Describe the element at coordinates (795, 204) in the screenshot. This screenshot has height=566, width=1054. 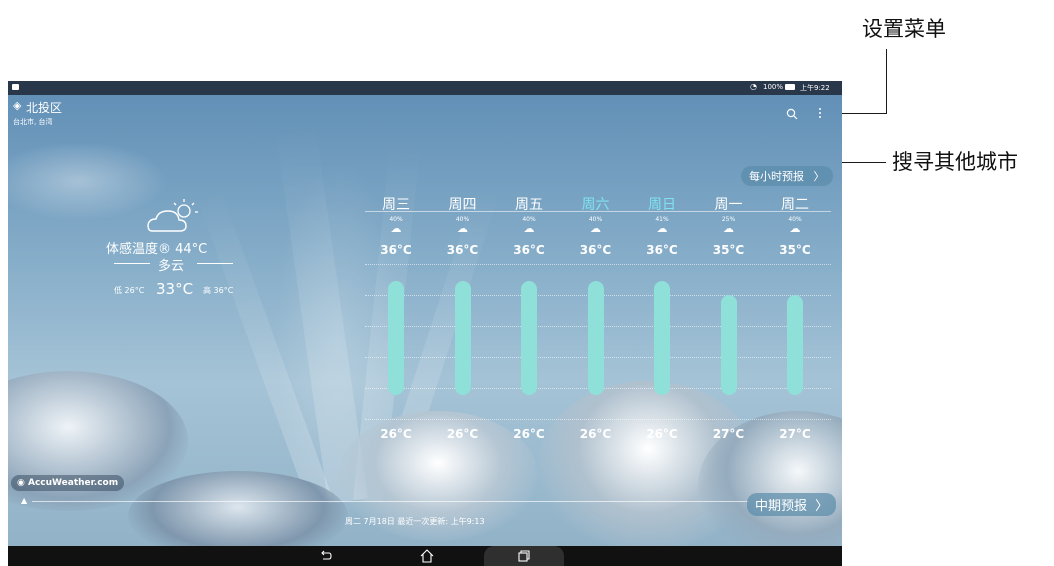
I see `forecast-day-label: 周二` at that location.